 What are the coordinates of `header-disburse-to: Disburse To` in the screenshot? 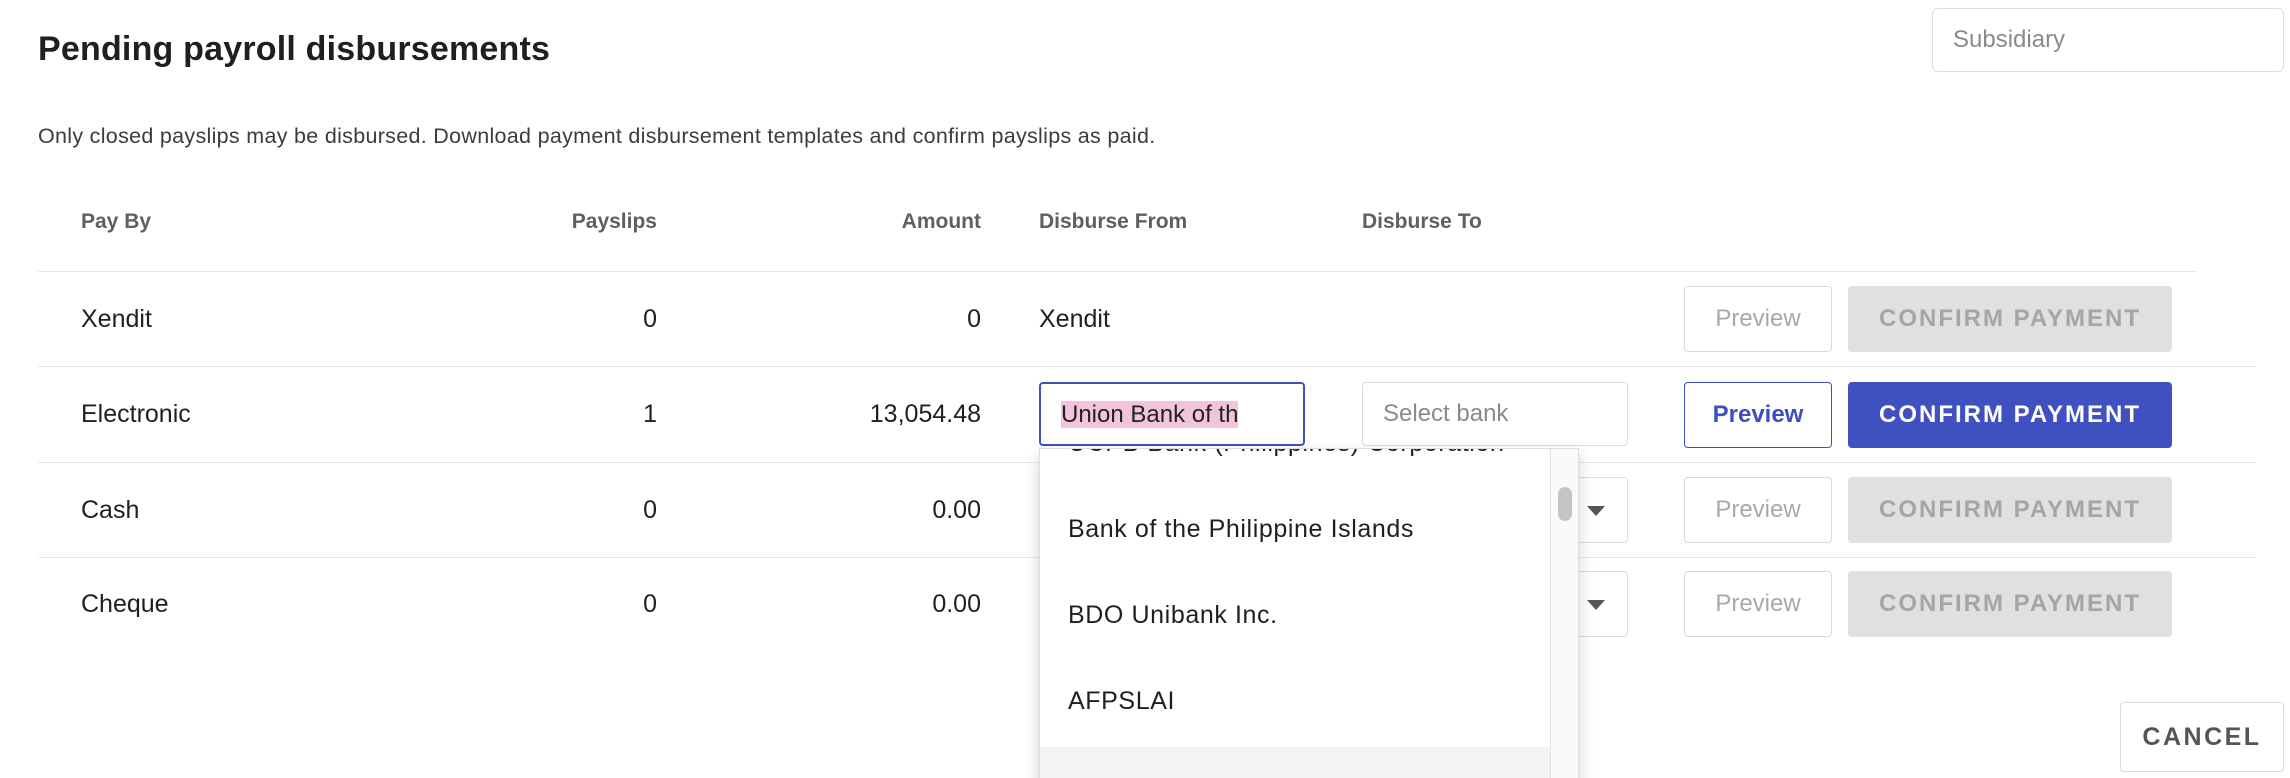 It's located at (1422, 221).